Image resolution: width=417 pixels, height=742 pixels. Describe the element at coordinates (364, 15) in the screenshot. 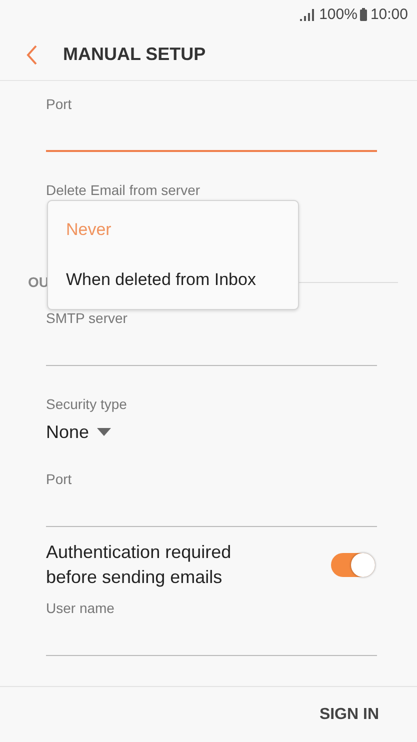

I see `battery-icon` at that location.